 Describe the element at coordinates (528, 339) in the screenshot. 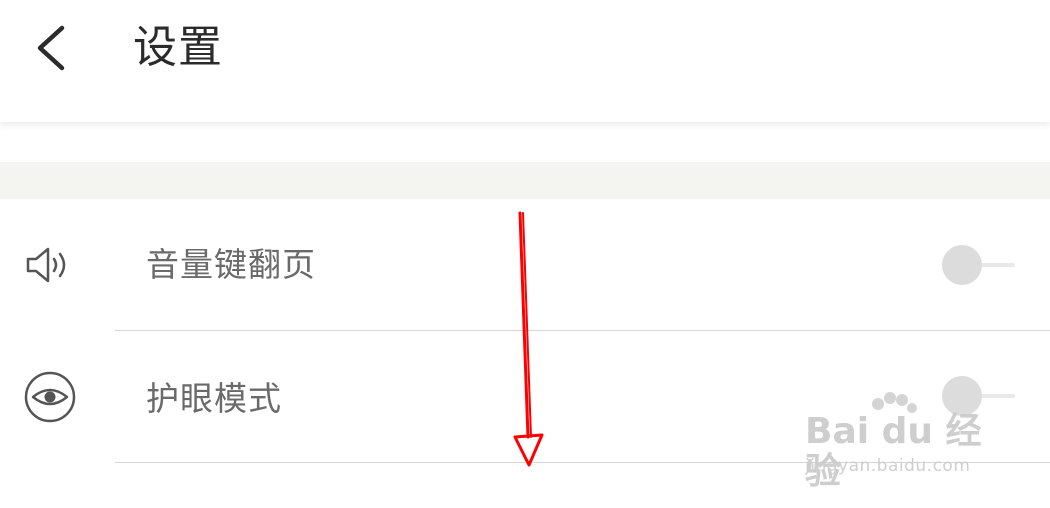

I see `red-arrow-annotation` at that location.